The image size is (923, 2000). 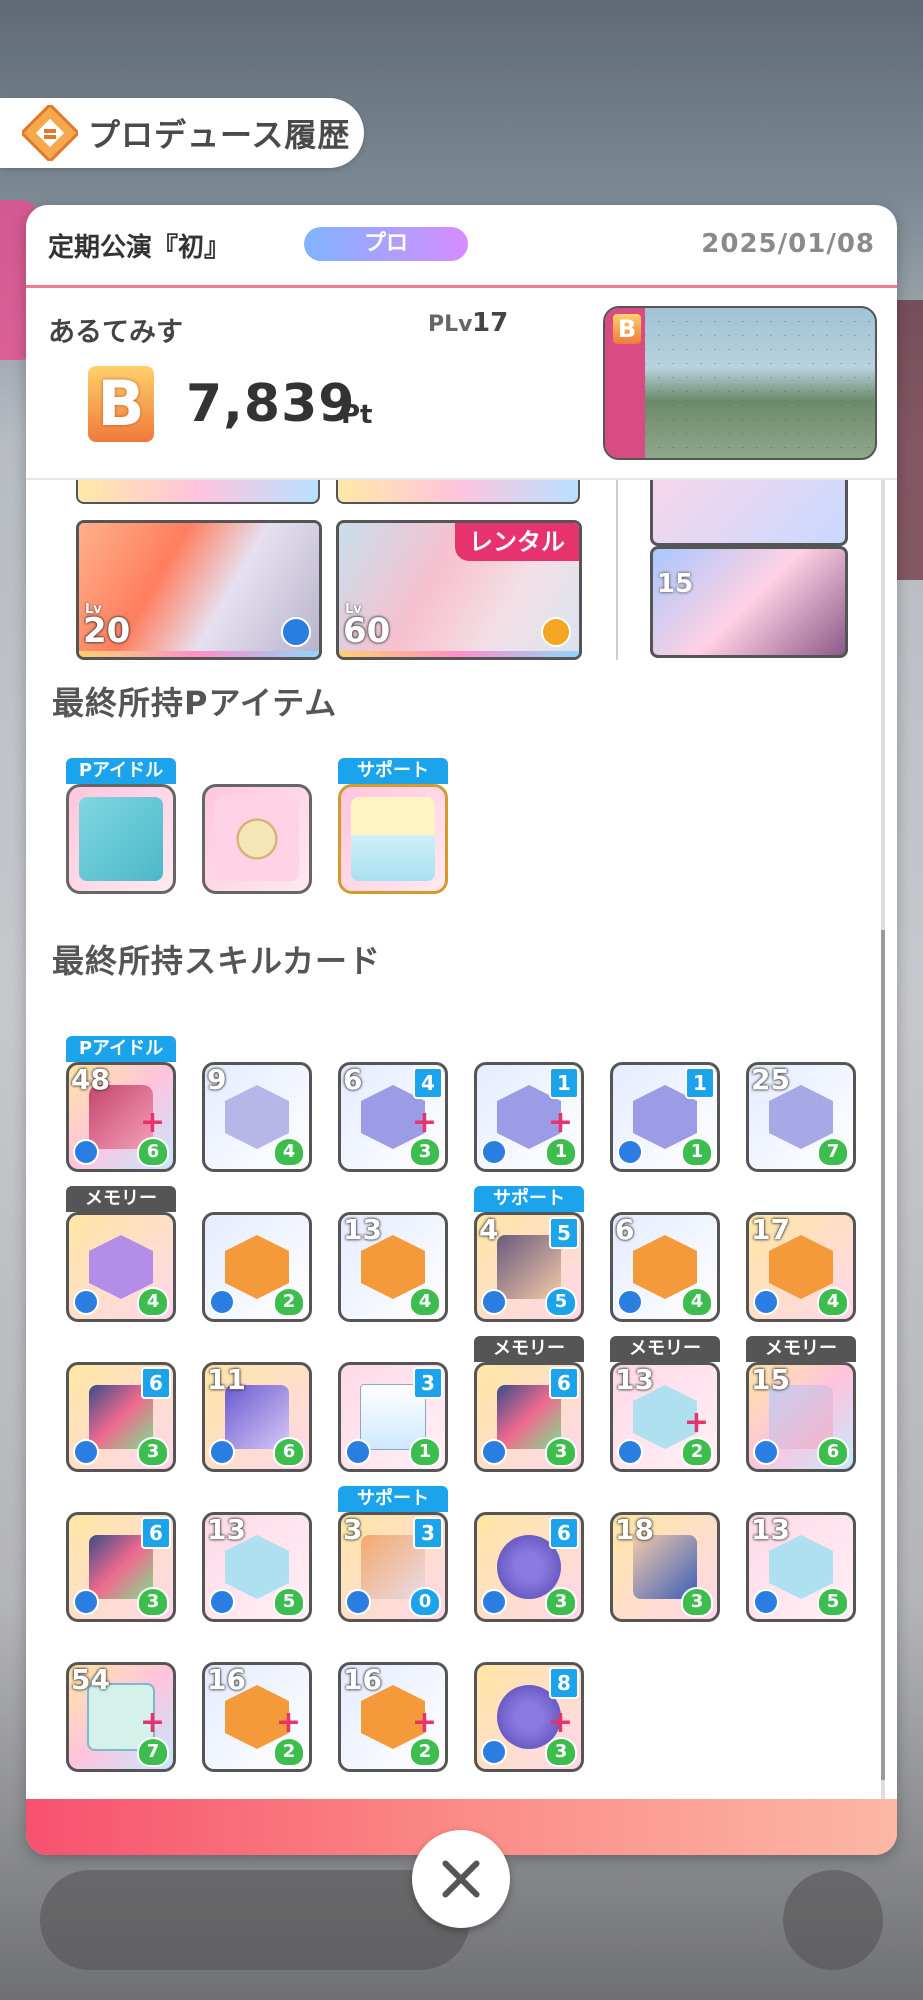 What do you see at coordinates (199, 590) in the screenshot?
I see `support-card: Lv 20` at bounding box center [199, 590].